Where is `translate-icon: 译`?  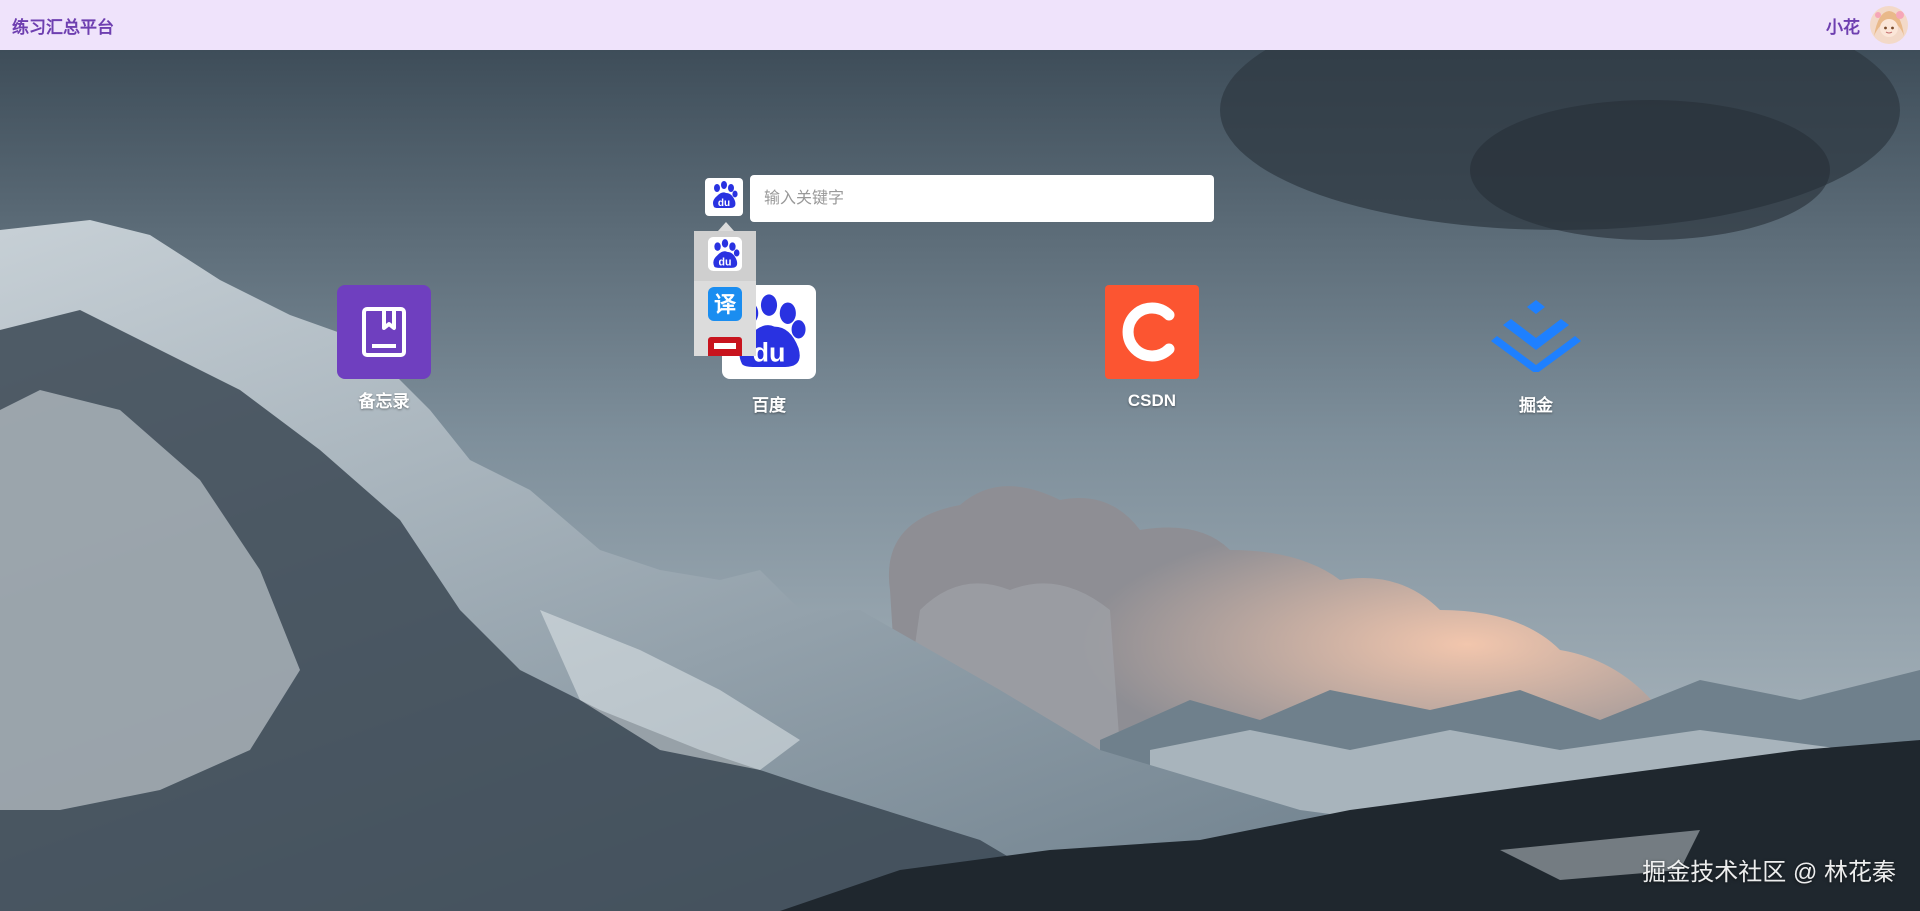
translate-icon: 译 is located at coordinates (725, 306).